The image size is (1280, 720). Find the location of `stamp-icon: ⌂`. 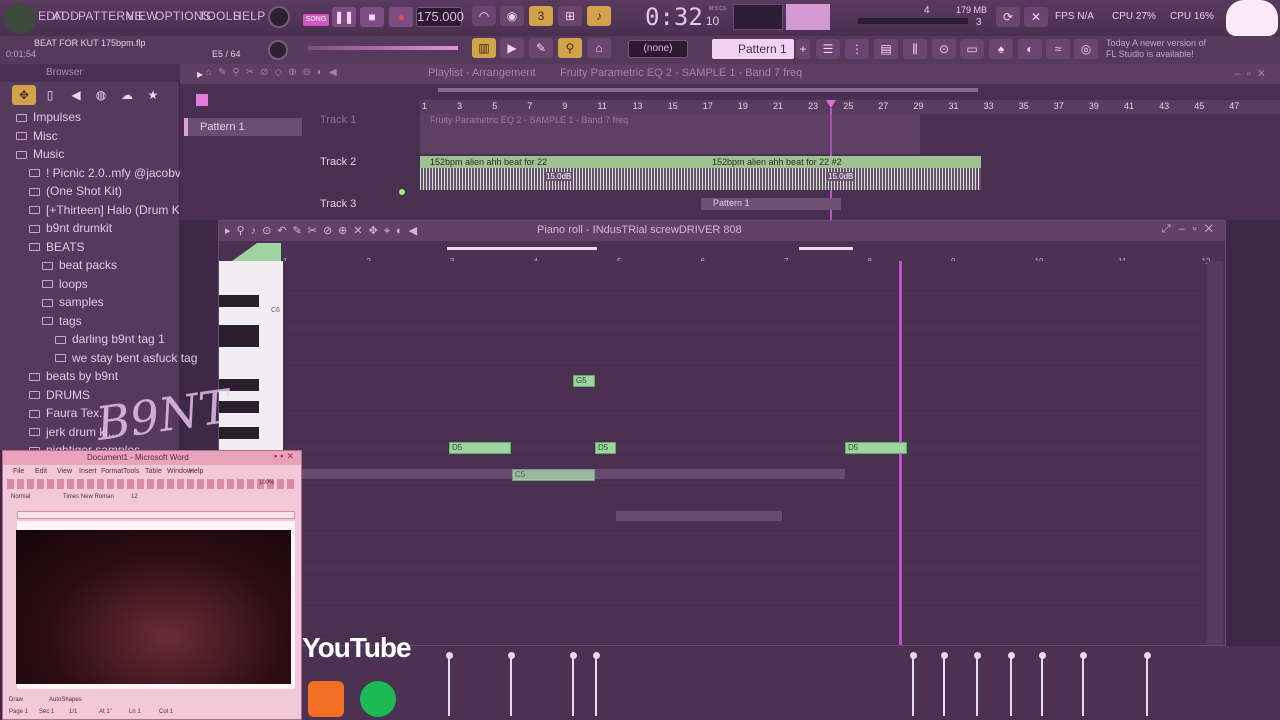

stamp-icon: ⌂ is located at coordinates (599, 48).